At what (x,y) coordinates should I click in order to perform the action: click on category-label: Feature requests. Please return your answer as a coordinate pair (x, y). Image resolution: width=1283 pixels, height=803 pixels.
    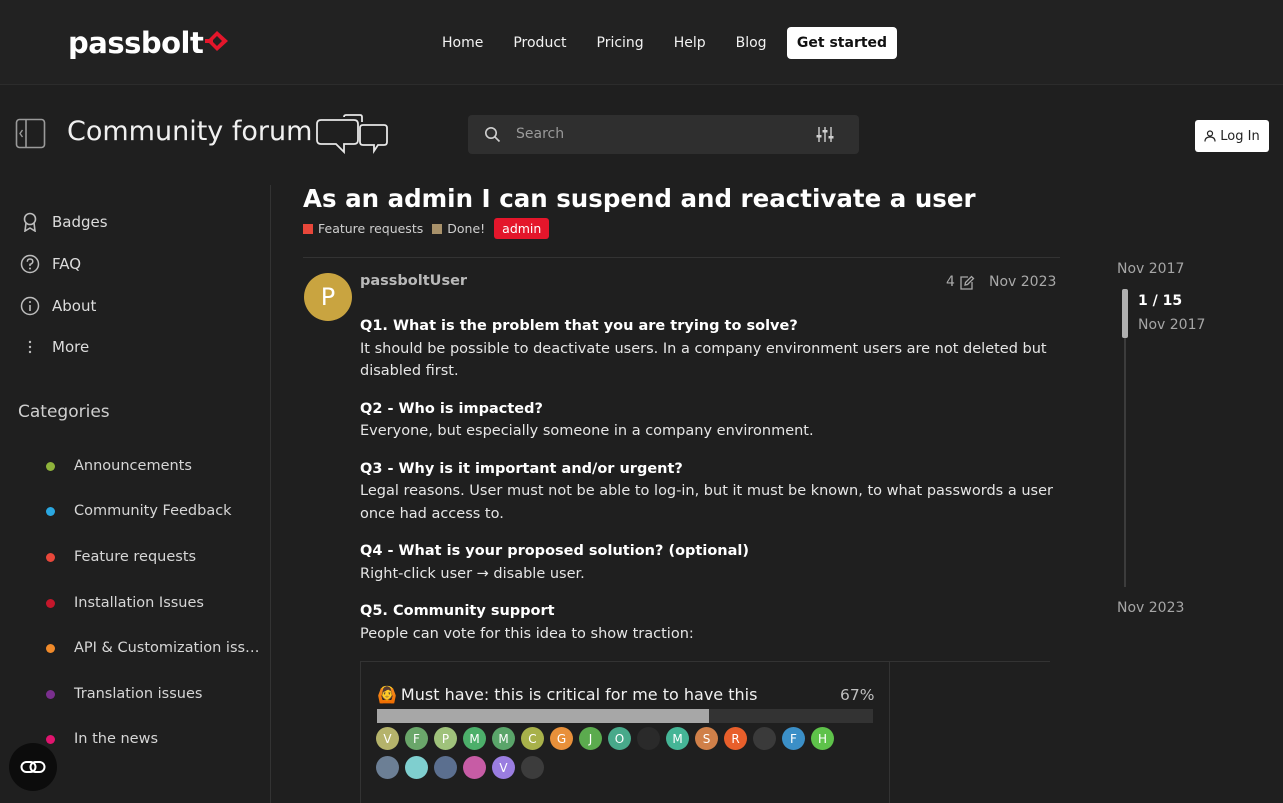
    Looking at the image, I should click on (135, 557).